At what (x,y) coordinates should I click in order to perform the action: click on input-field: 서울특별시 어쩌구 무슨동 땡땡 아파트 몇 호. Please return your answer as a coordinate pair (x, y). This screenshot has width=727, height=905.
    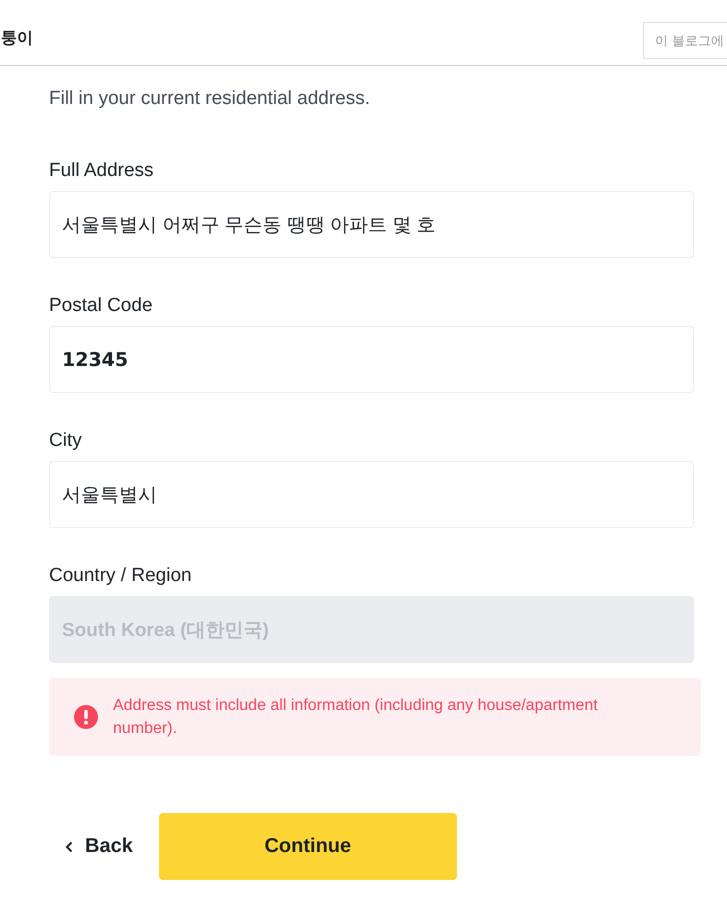
    Looking at the image, I should click on (371, 224).